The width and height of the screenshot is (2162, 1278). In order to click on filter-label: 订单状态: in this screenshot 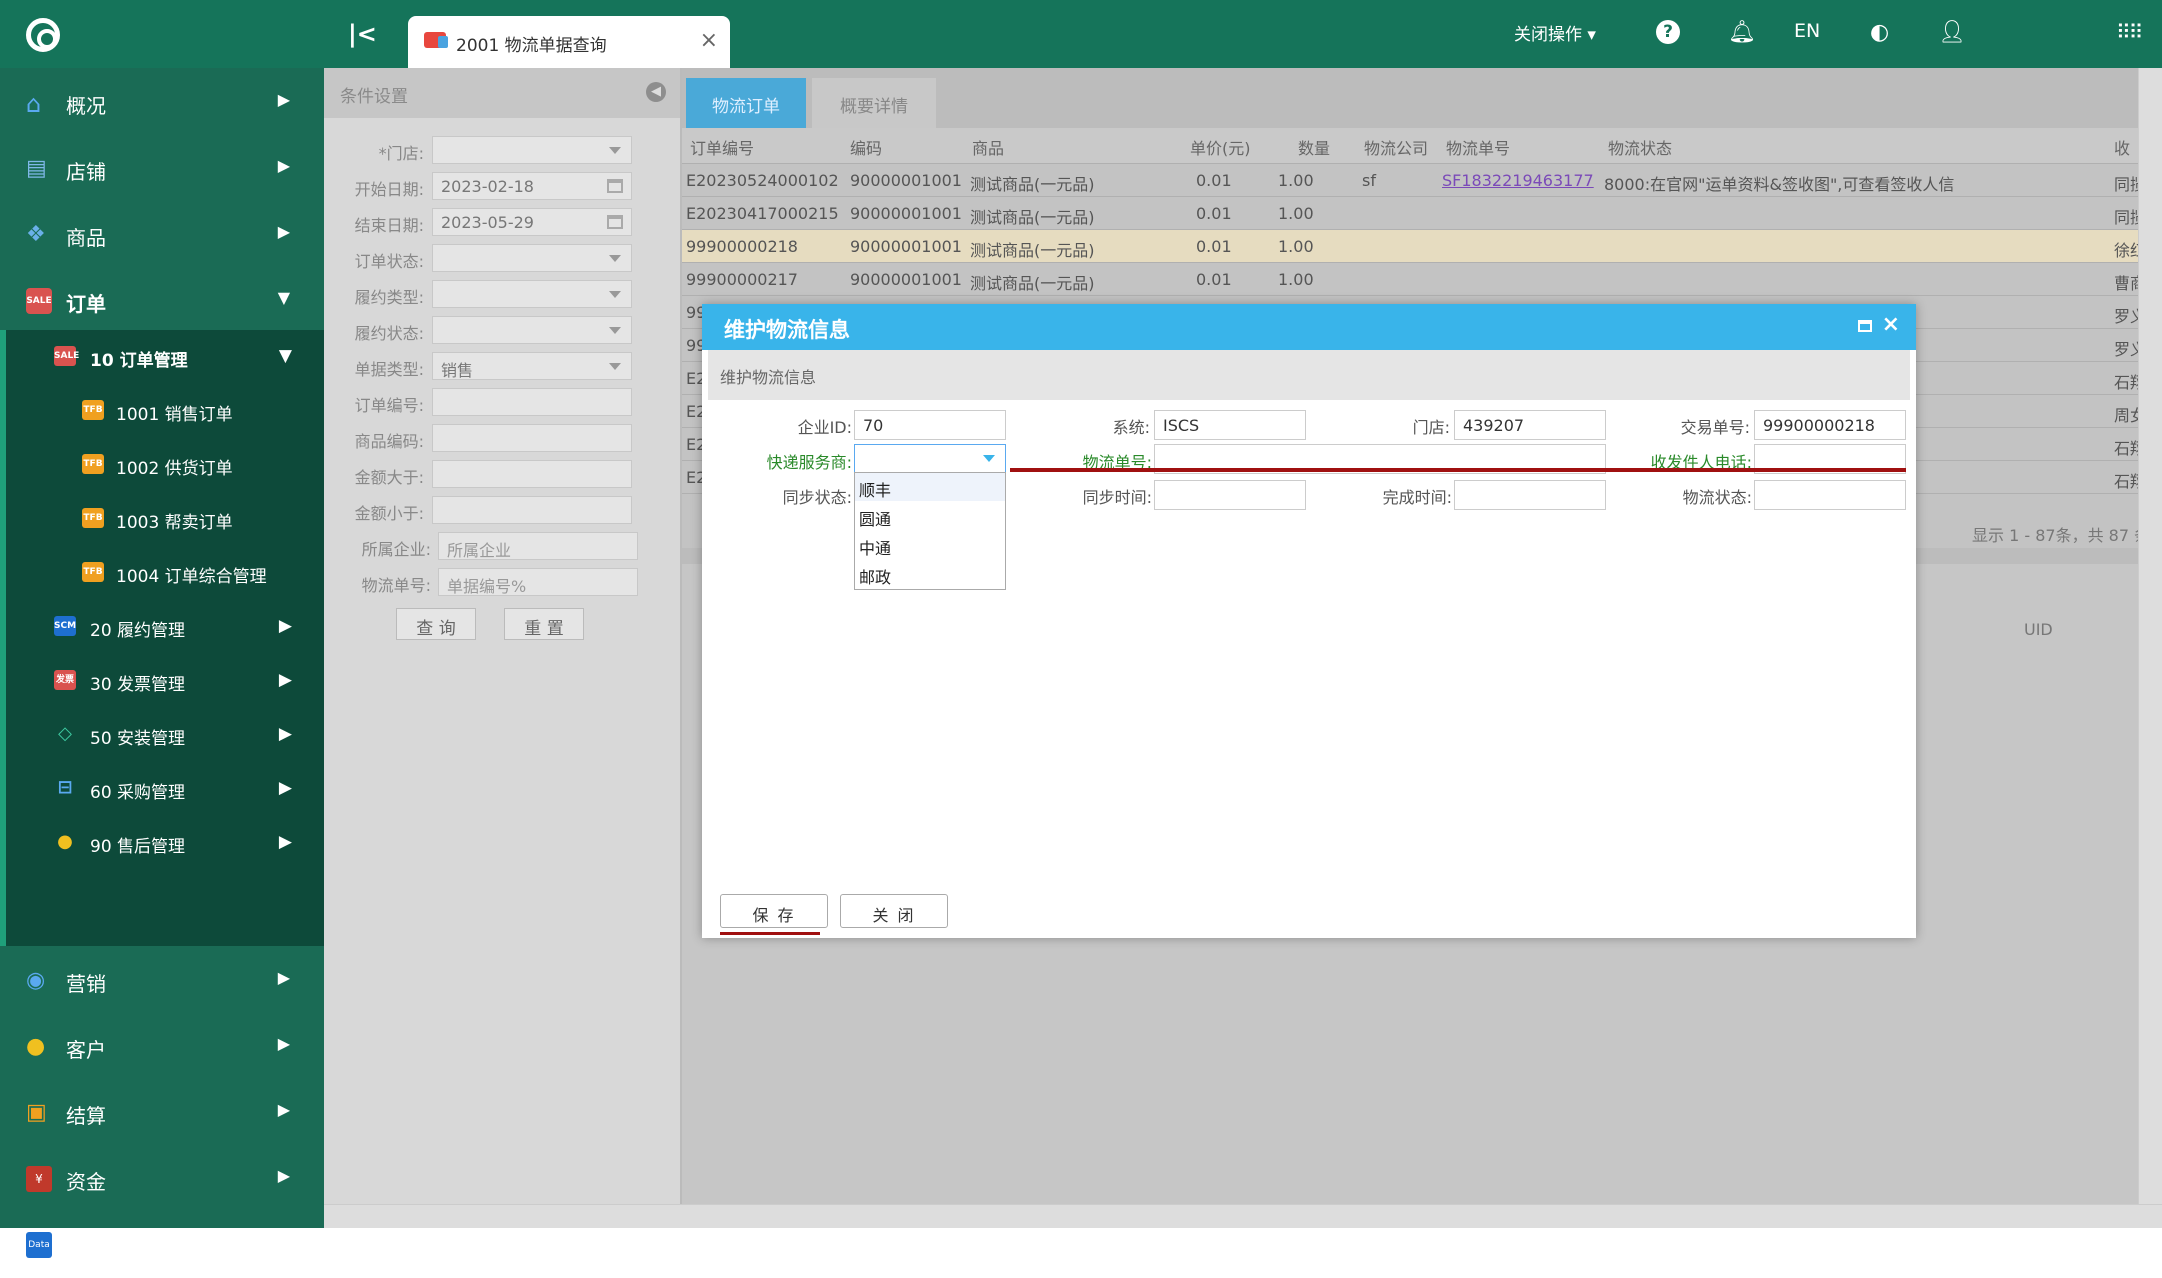, I will do `click(389, 261)`.